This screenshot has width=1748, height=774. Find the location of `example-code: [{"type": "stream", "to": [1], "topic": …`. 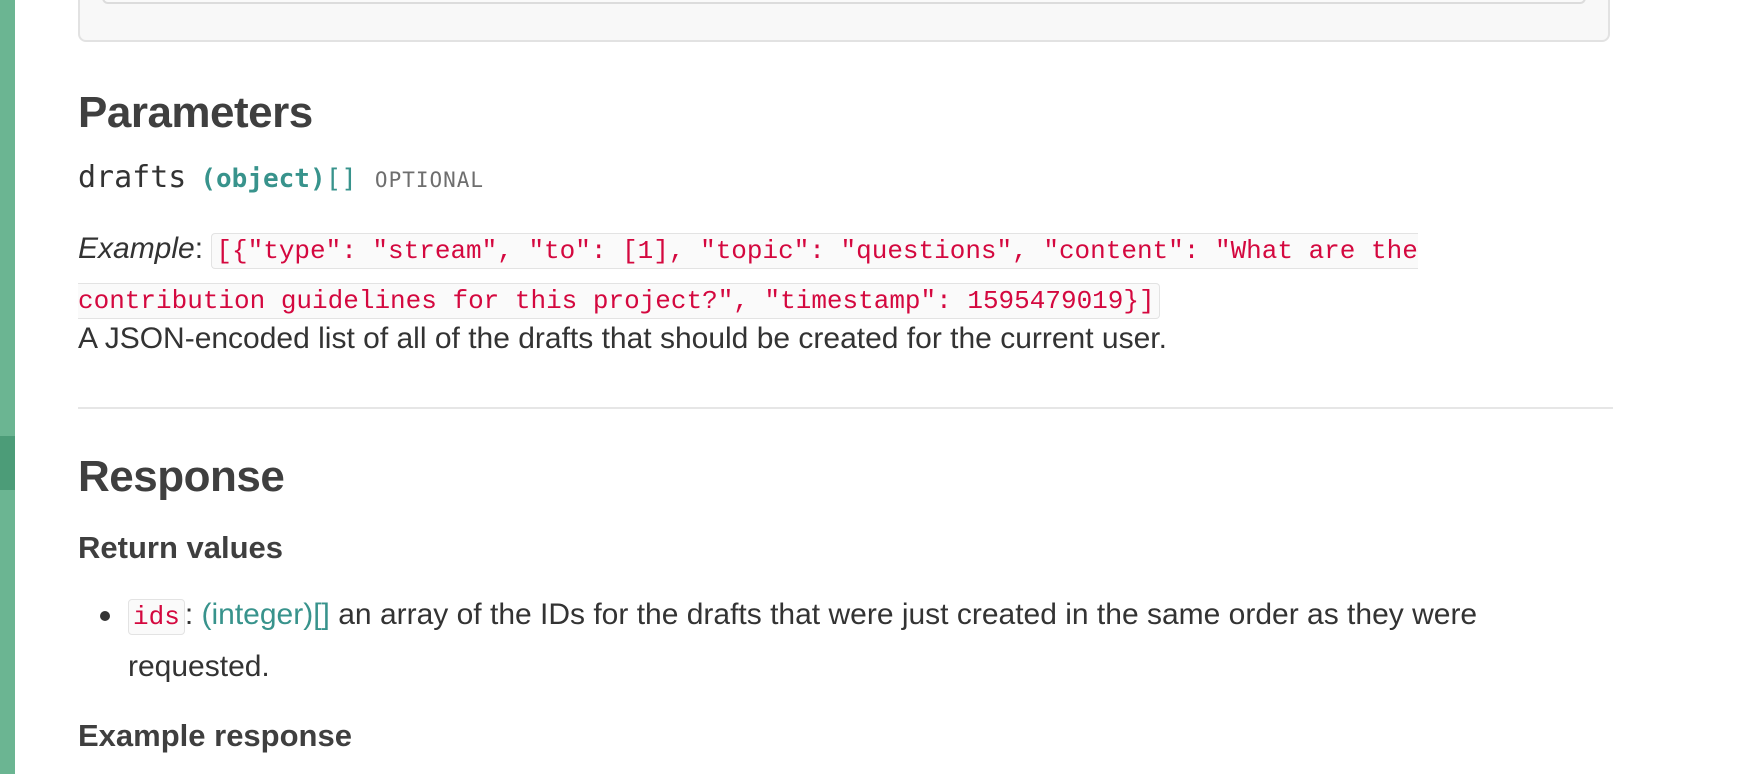

example-code: [{"type": "stream", "to": [1], "topic": … is located at coordinates (748, 276).